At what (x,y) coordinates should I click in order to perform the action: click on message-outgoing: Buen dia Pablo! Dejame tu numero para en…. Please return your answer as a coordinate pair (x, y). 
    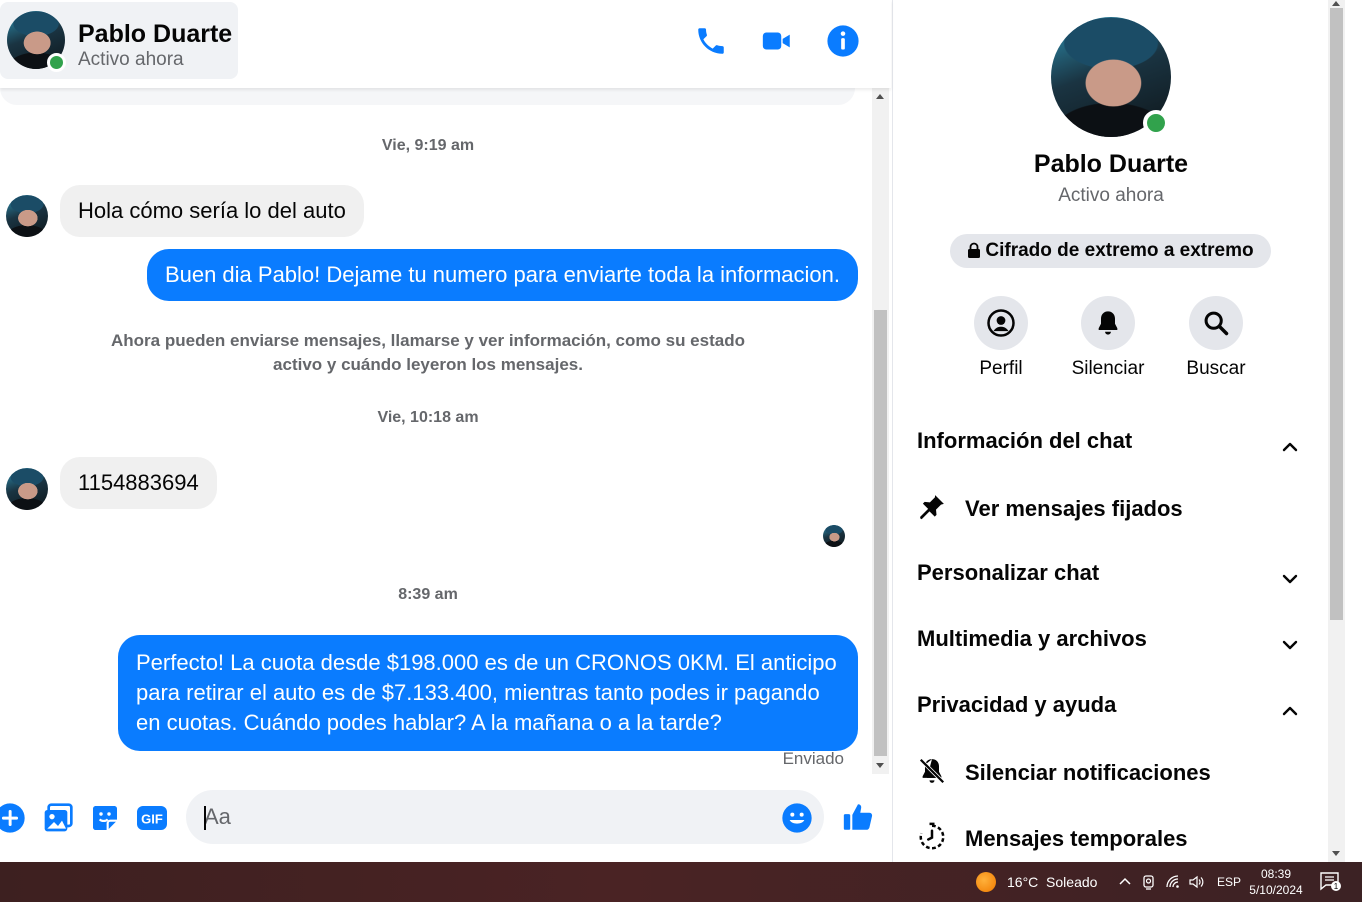
    Looking at the image, I should click on (502, 275).